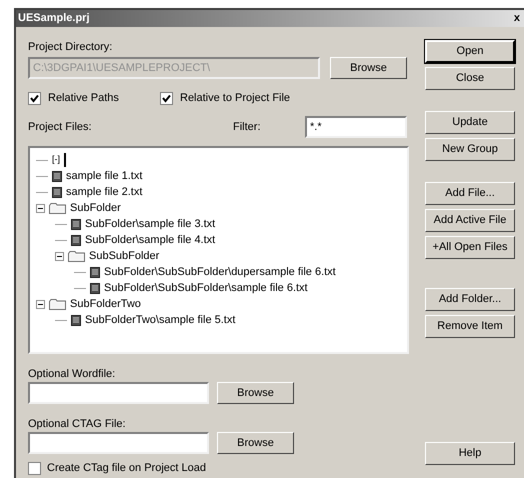 This screenshot has width=524, height=478. Describe the element at coordinates (470, 51) in the screenshot. I see `dialog-button: Open` at that location.